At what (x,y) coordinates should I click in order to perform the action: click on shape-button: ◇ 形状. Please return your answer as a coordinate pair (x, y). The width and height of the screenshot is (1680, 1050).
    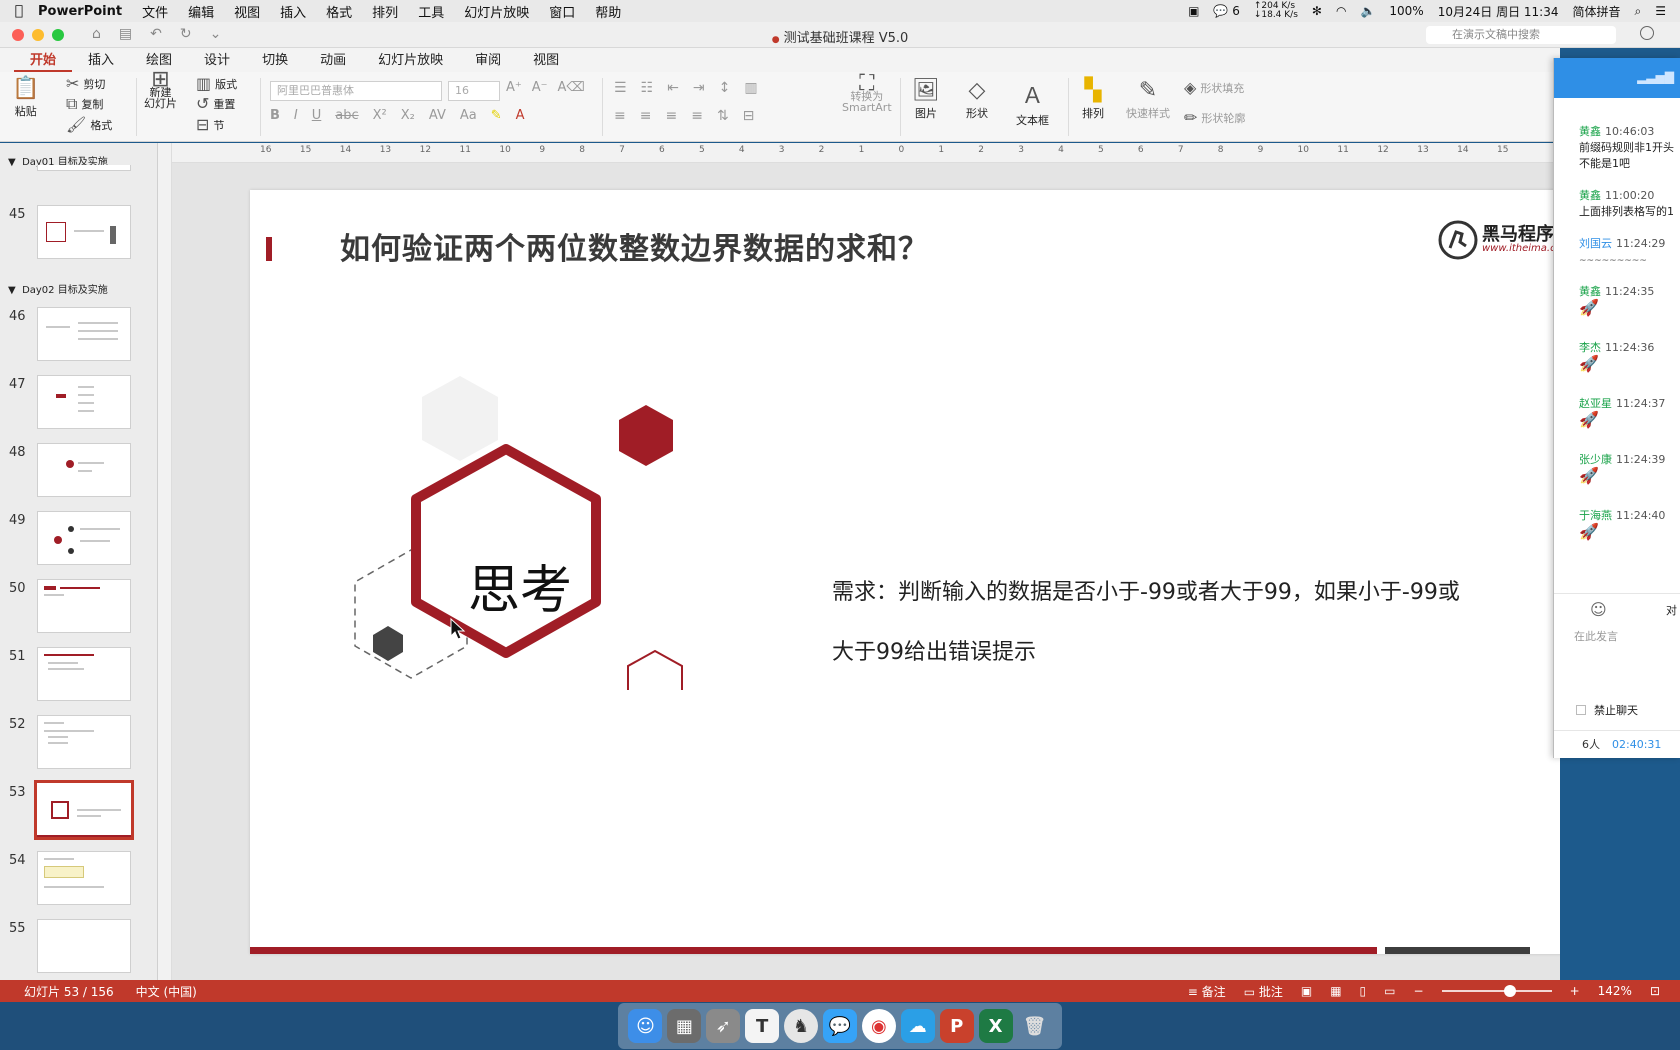
    Looking at the image, I should click on (977, 99).